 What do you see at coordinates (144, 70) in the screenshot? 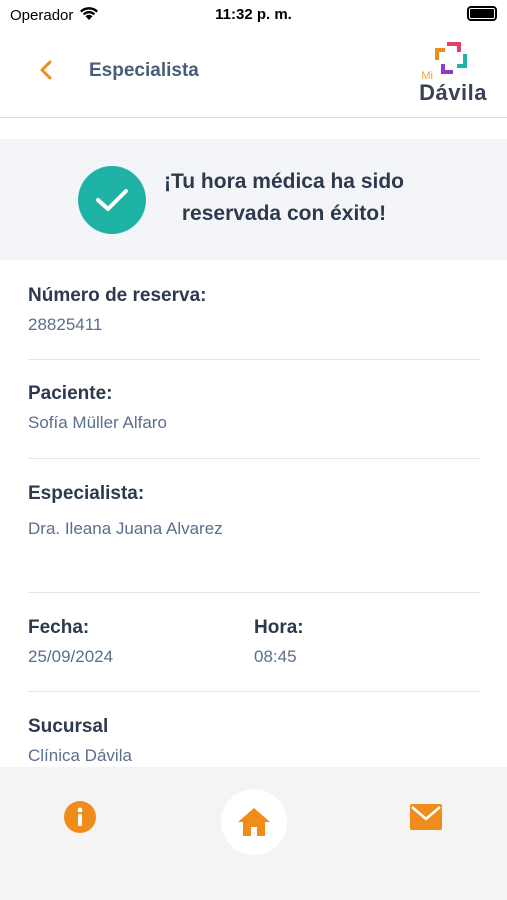
I see `page-title: Especialista` at bounding box center [144, 70].